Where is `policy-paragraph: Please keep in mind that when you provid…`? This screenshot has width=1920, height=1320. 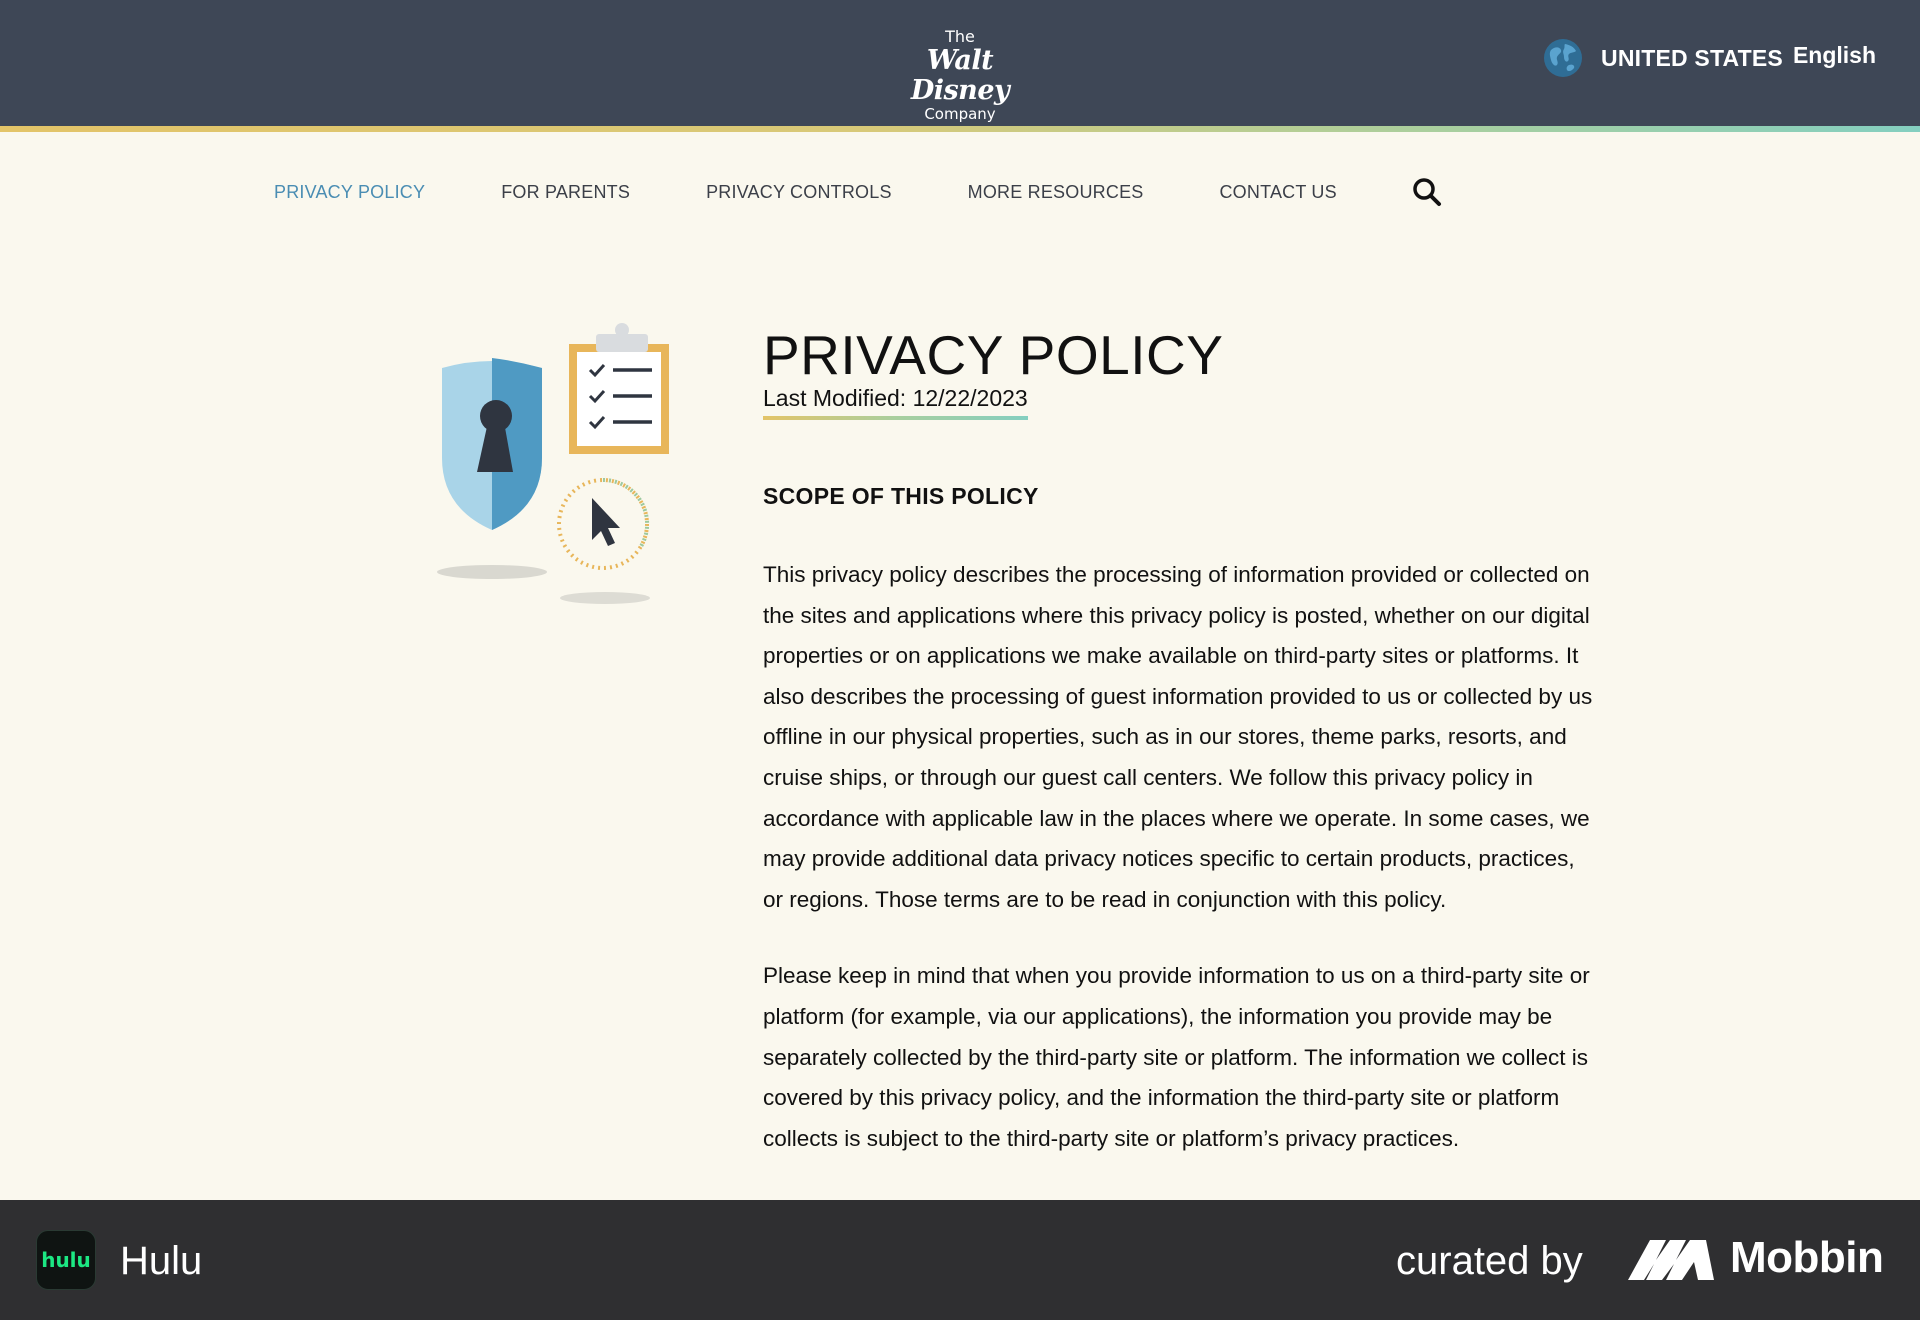 policy-paragraph: Please keep in mind that when you provid… is located at coordinates (1176, 1057).